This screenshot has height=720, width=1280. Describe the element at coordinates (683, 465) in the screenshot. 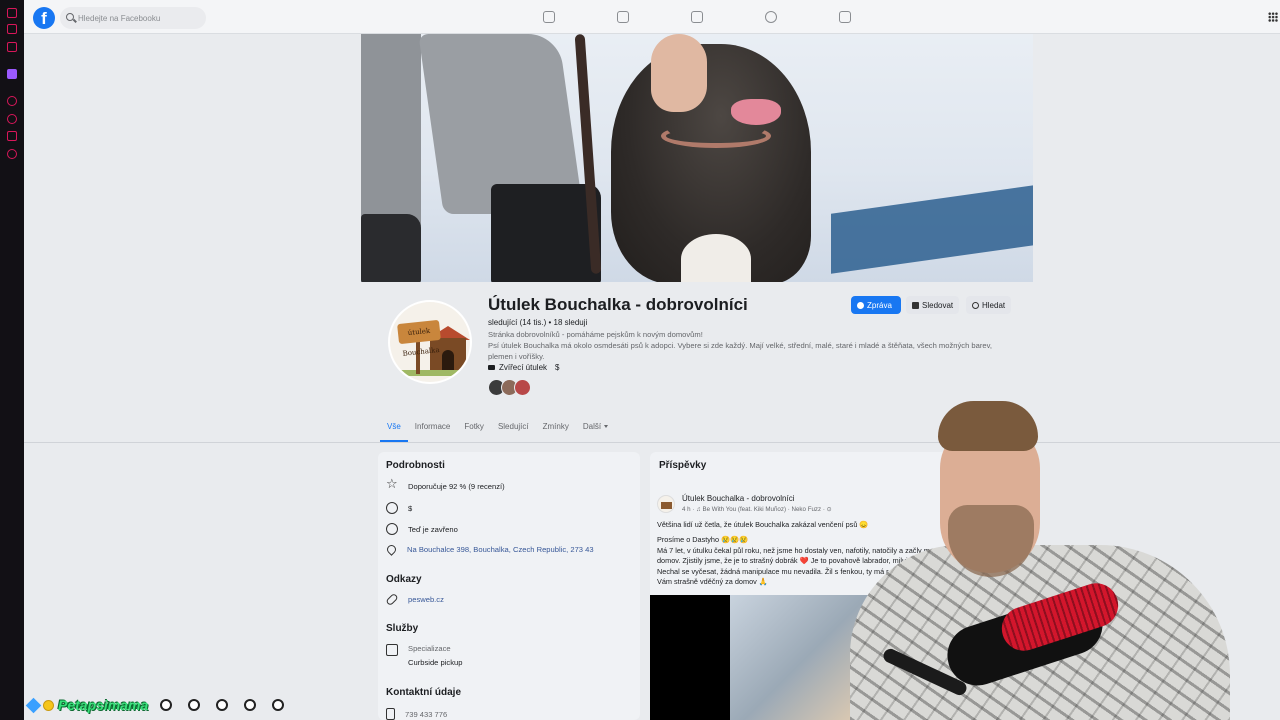

I see `posts-heading: Příspěvky` at that location.